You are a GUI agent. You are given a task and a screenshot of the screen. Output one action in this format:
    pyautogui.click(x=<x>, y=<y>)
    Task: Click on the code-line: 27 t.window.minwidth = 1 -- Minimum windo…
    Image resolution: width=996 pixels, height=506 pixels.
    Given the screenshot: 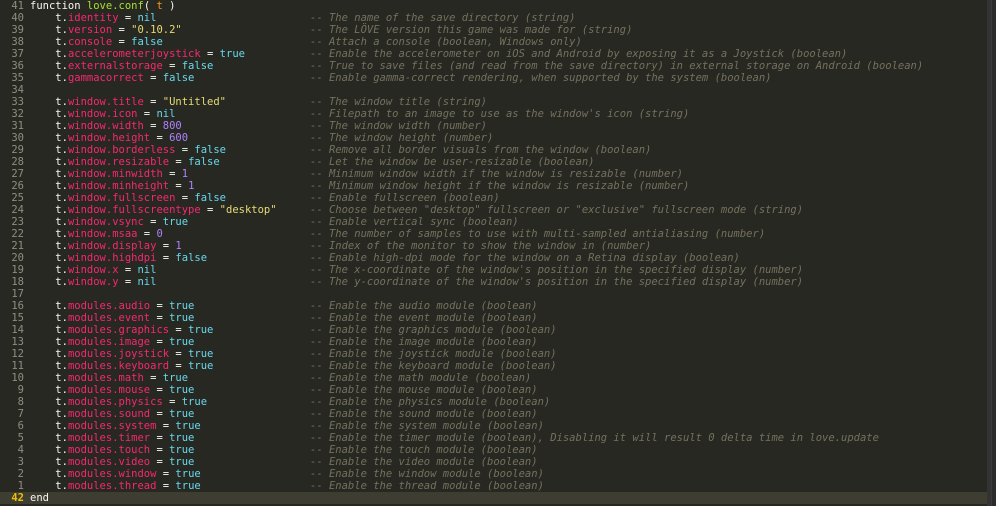 What is the action you would take?
    pyautogui.click(x=495, y=174)
    